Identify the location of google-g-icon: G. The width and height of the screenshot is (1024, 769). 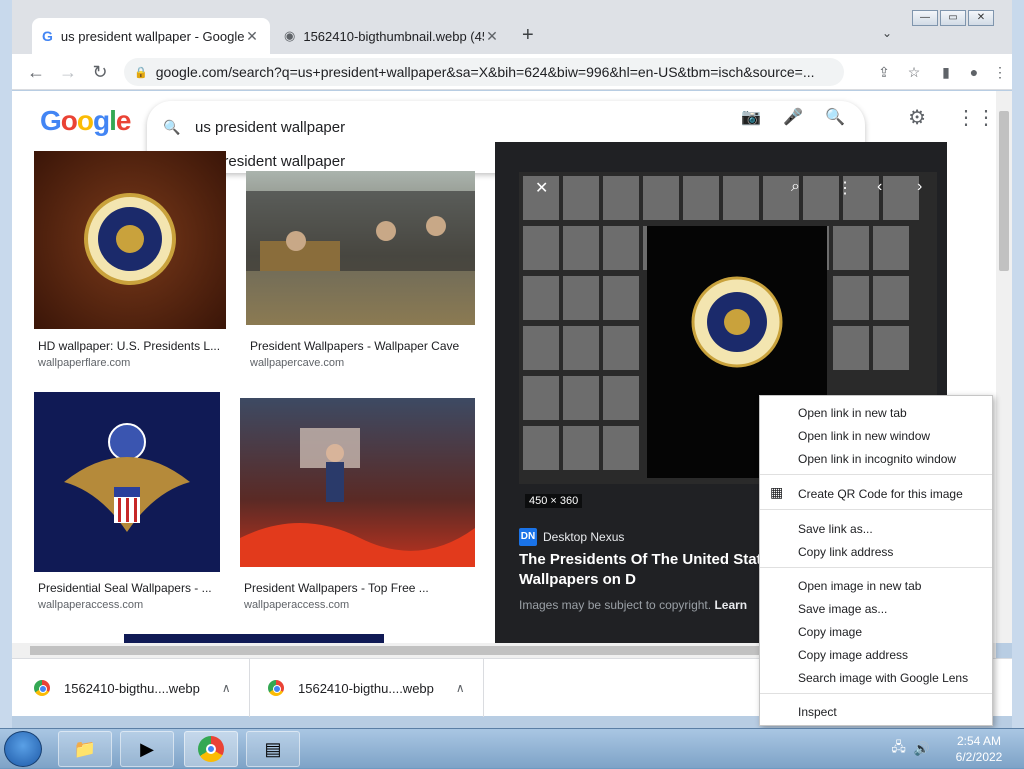
(47, 36).